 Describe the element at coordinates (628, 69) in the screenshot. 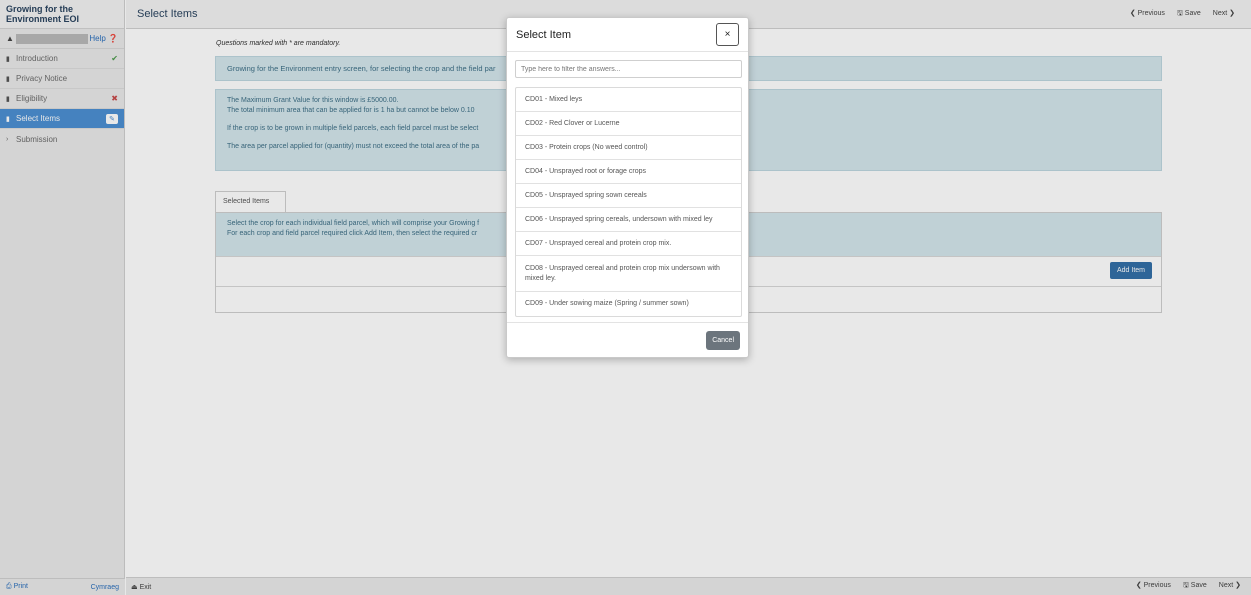

I see `filter-input` at that location.